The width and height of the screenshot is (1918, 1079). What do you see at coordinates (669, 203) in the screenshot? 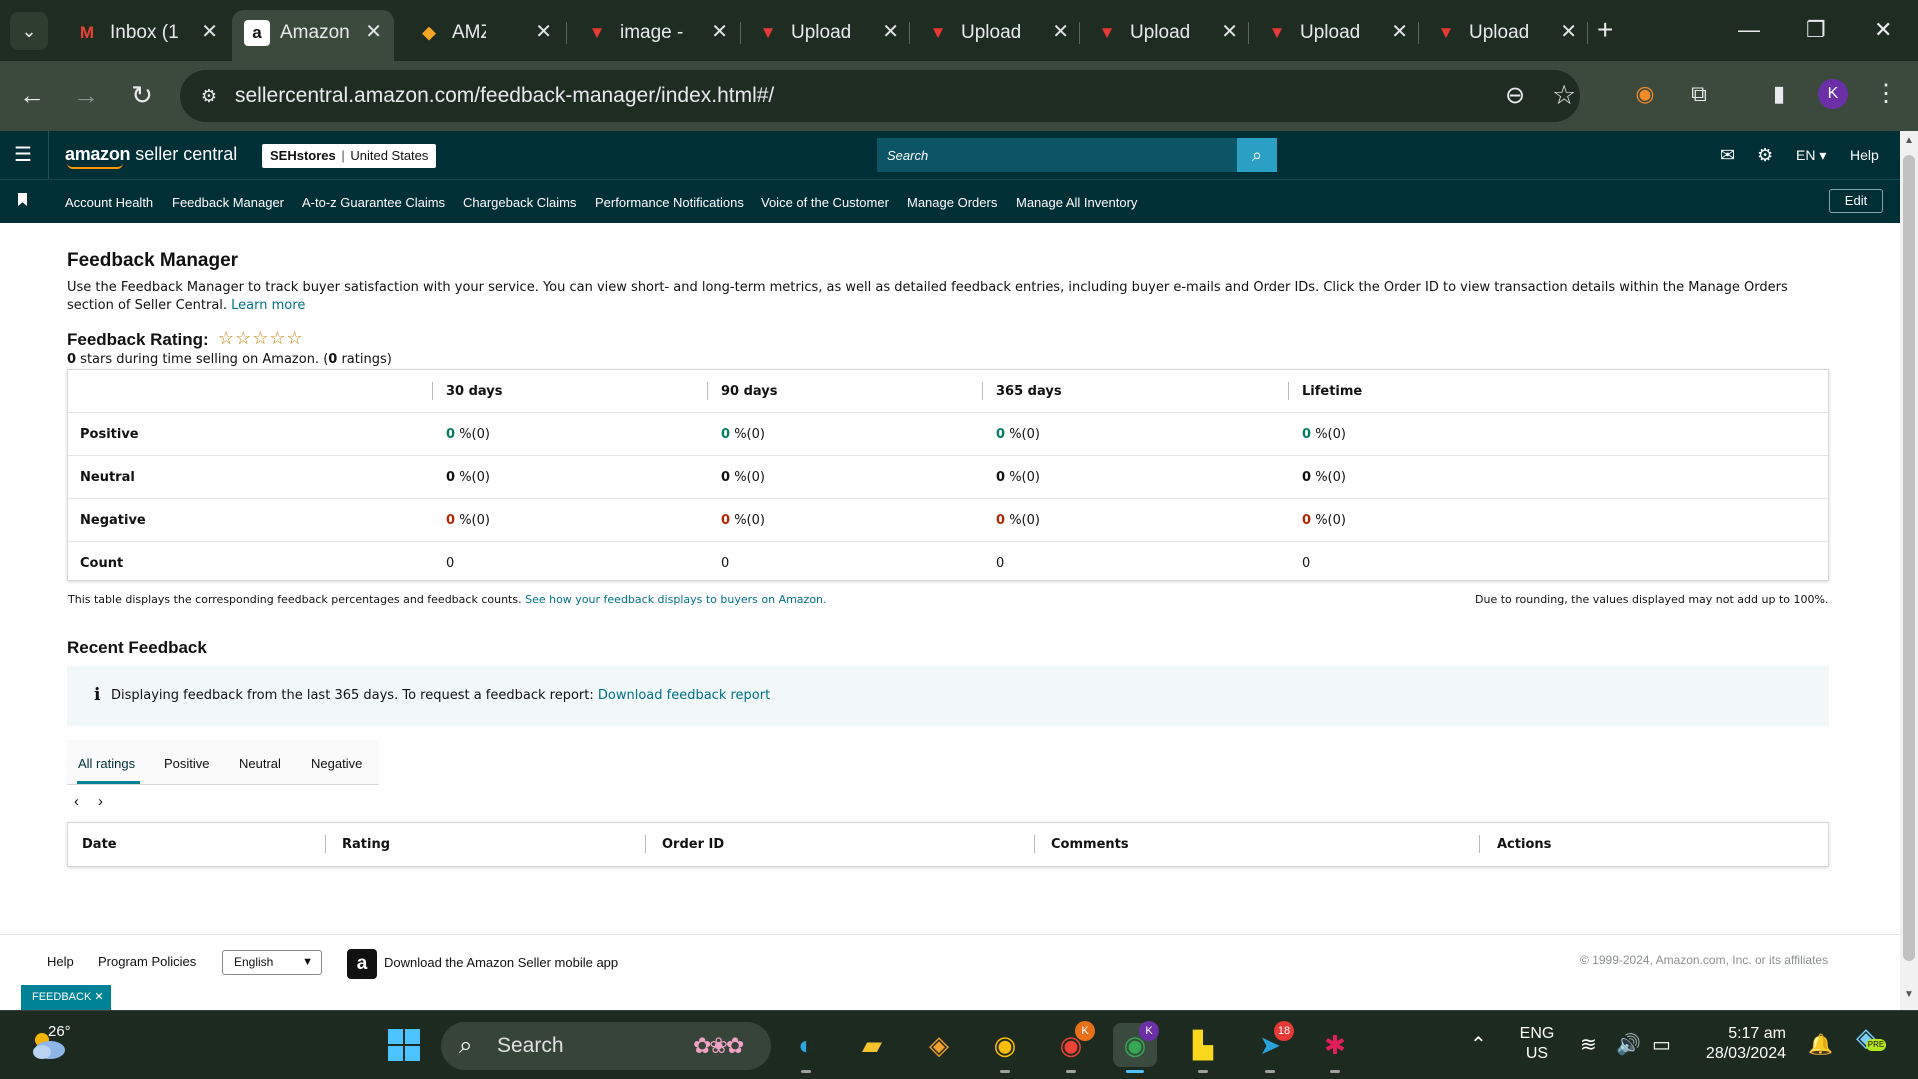
I see `nav-performance-notifications: Performance Notifications` at bounding box center [669, 203].